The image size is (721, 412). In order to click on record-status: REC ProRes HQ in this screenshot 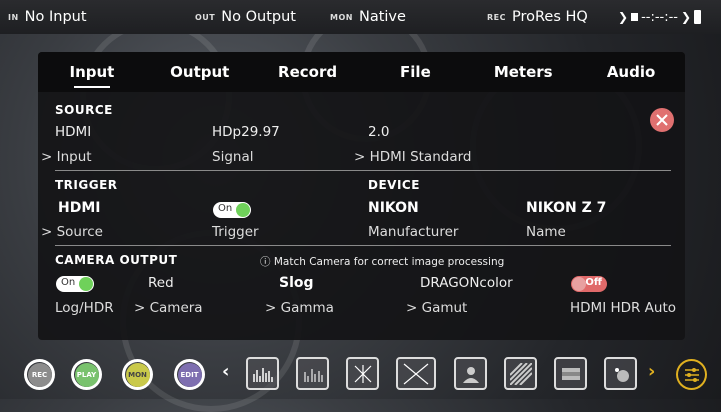, I will do `click(537, 17)`.